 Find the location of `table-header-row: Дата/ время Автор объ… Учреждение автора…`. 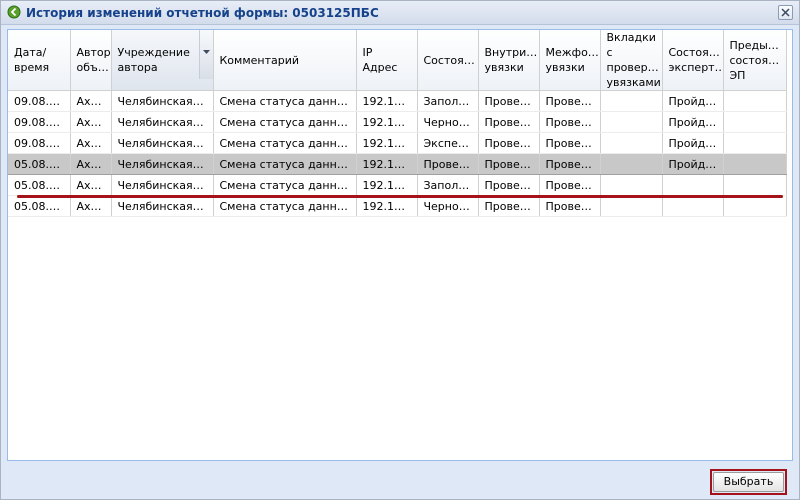

table-header-row: Дата/ время Автор объ… Учреждение автора… is located at coordinates (397, 60).